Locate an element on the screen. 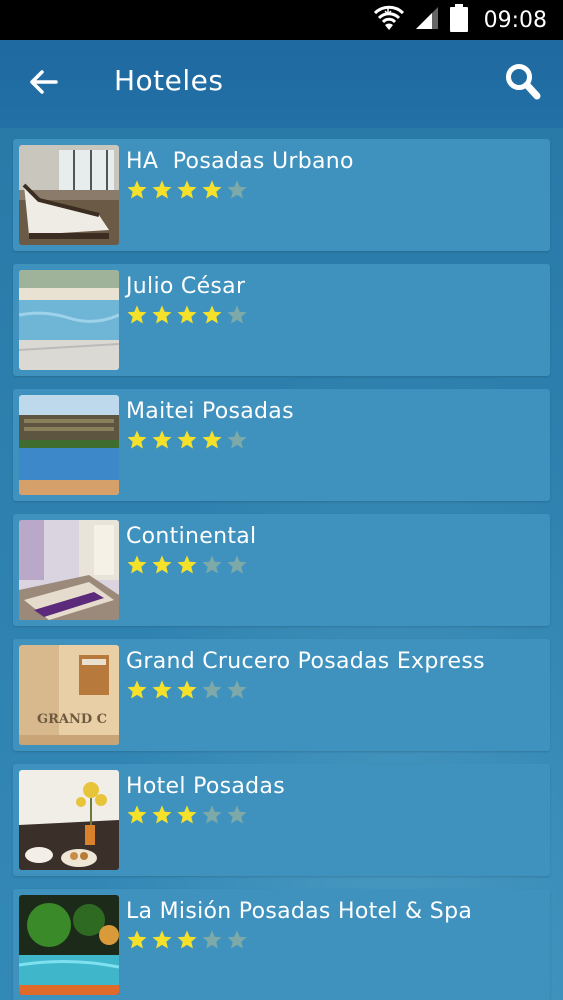 Image resolution: width=563 pixels, height=1000 pixels. hotel-name: Hotel Posadas is located at coordinates (205, 786).